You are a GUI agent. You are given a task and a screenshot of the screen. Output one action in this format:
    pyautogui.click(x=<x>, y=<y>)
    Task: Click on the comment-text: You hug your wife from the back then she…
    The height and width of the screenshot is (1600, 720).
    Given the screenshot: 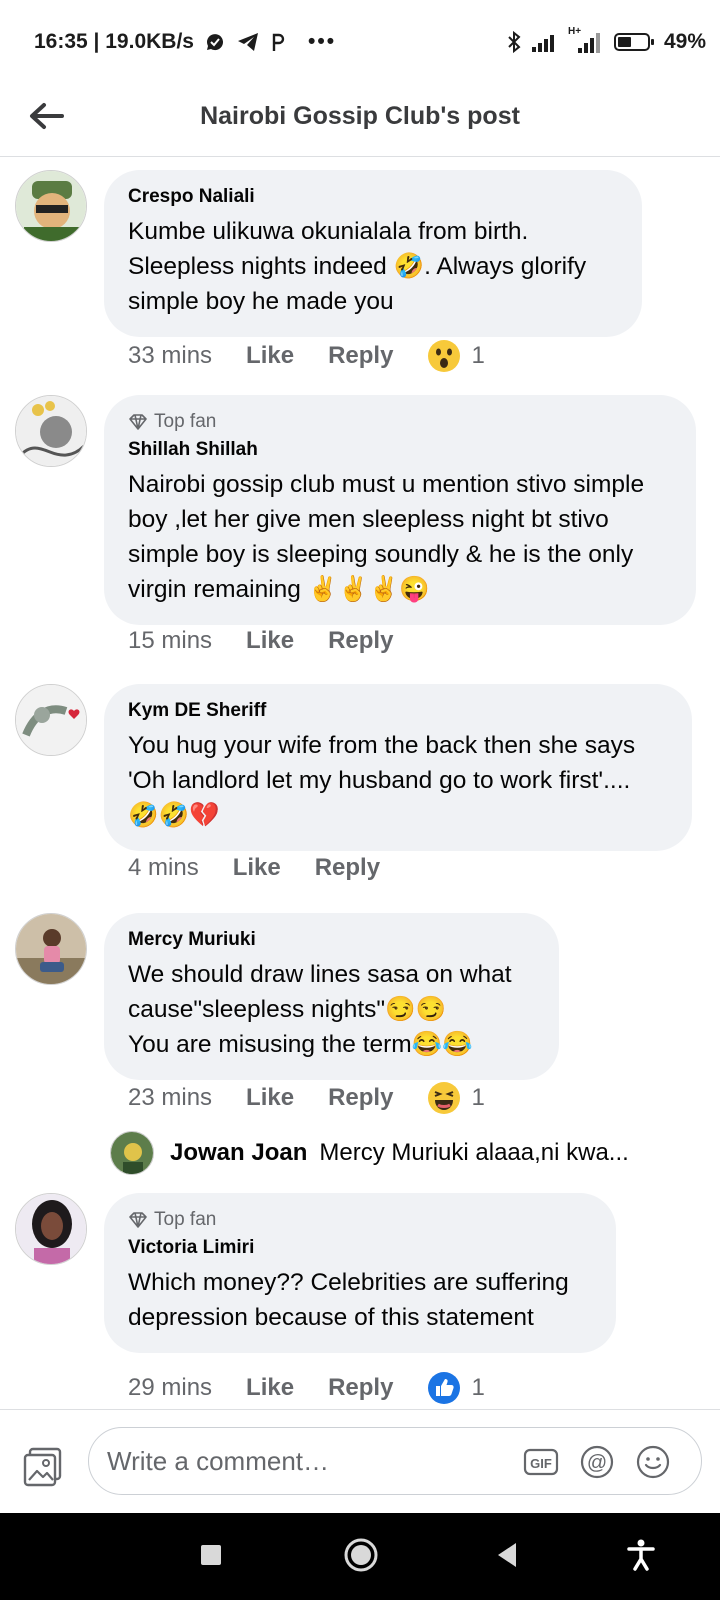 What is the action you would take?
    pyautogui.click(x=382, y=780)
    